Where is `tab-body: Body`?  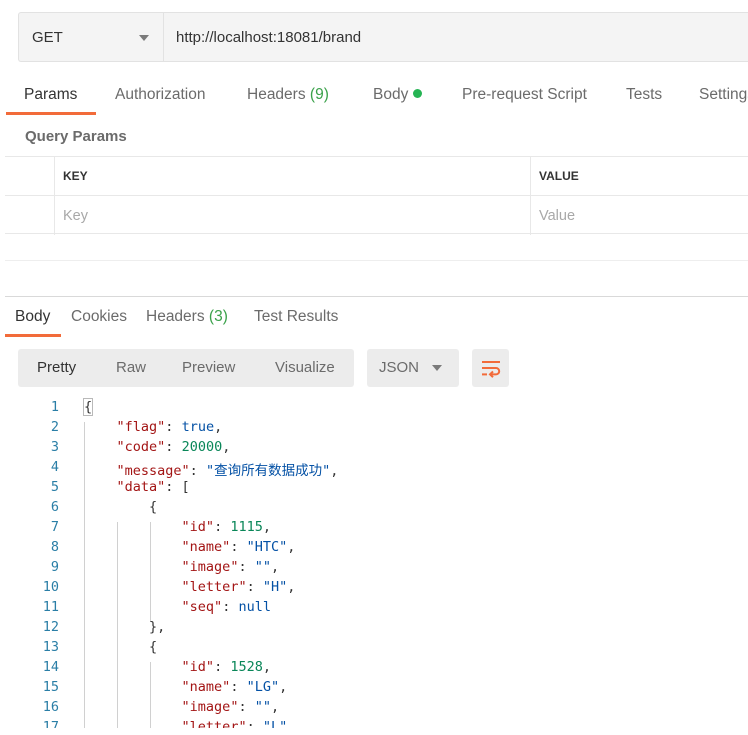
tab-body: Body is located at coordinates (398, 95).